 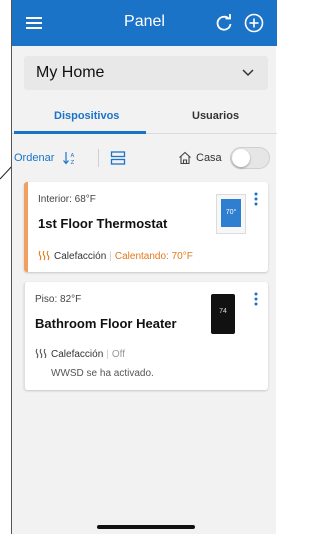 I want to click on top-app-bar: Panel, so click(x=144, y=23).